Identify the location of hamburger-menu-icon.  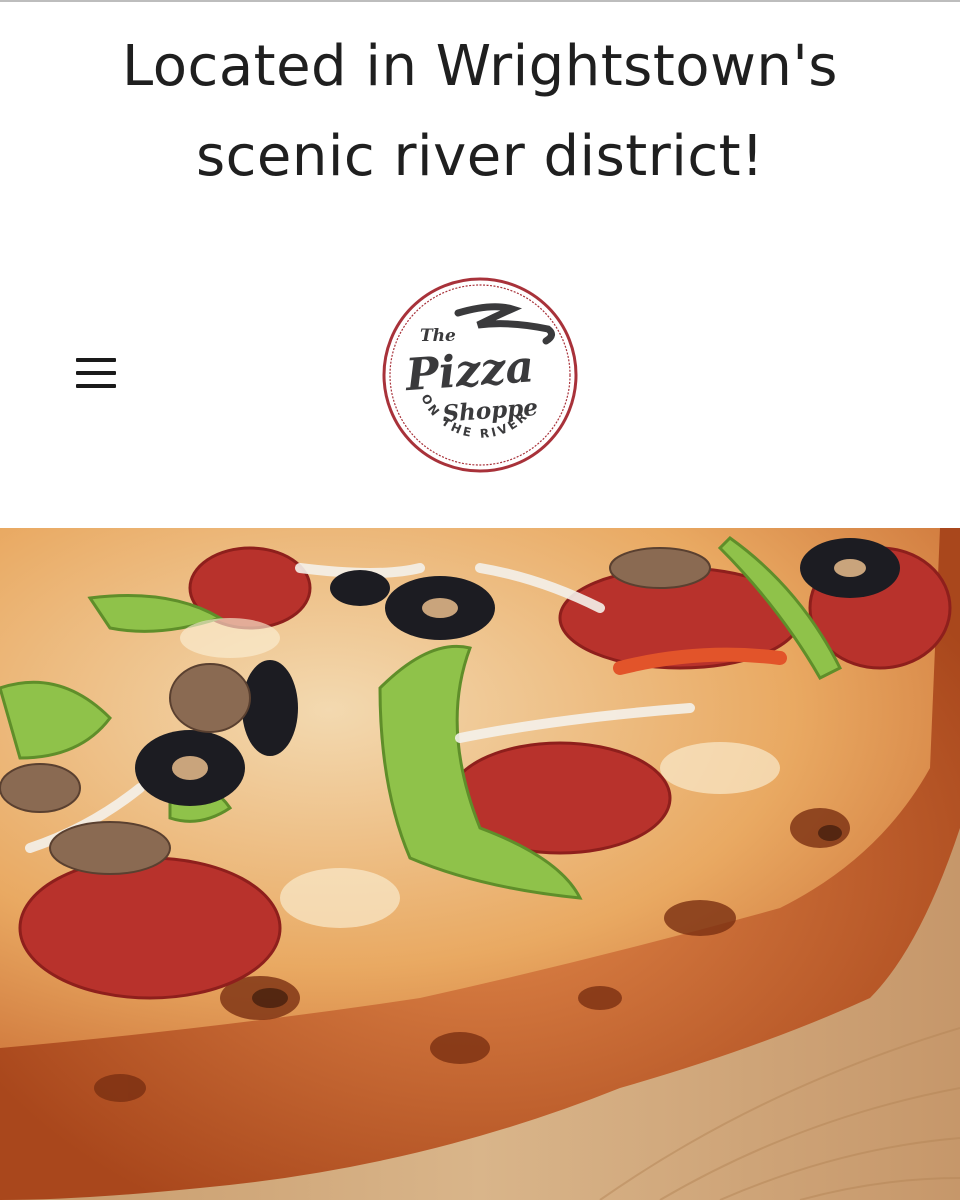
(96, 374).